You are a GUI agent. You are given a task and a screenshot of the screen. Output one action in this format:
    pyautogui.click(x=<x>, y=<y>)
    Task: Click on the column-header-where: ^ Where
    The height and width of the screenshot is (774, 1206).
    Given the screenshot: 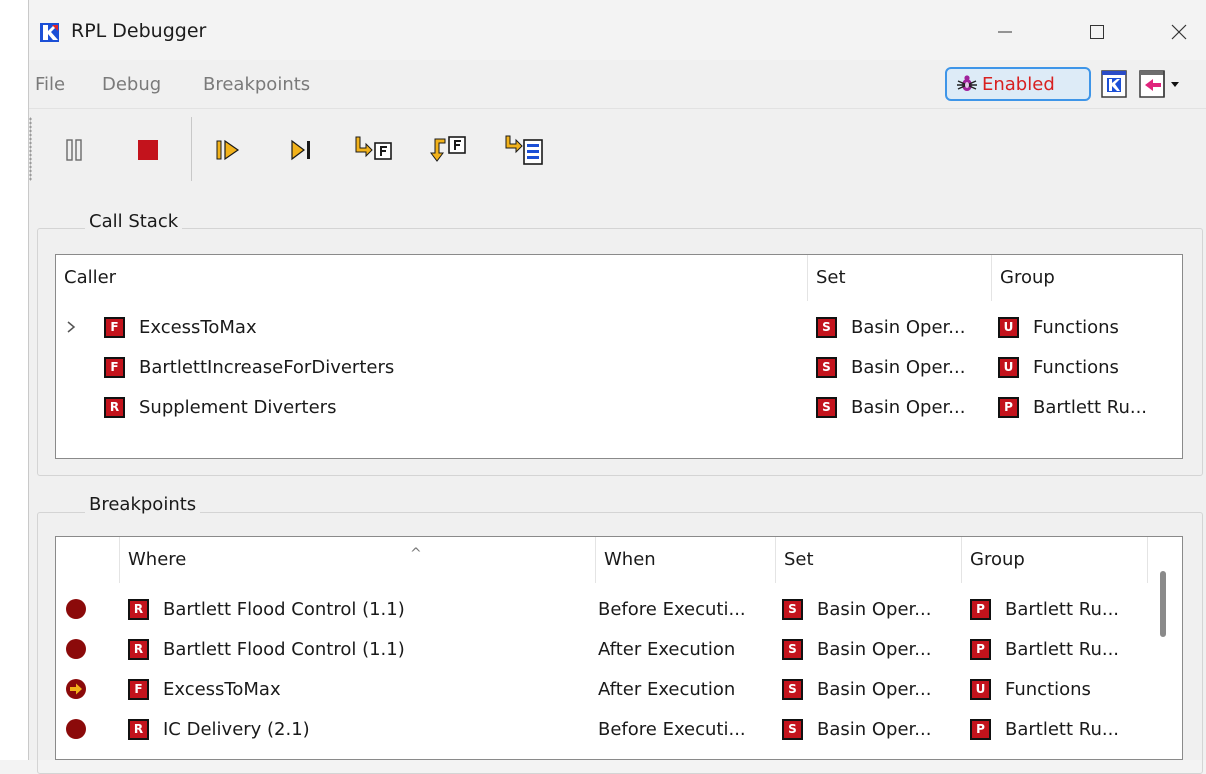 What is the action you would take?
    pyautogui.click(x=358, y=560)
    